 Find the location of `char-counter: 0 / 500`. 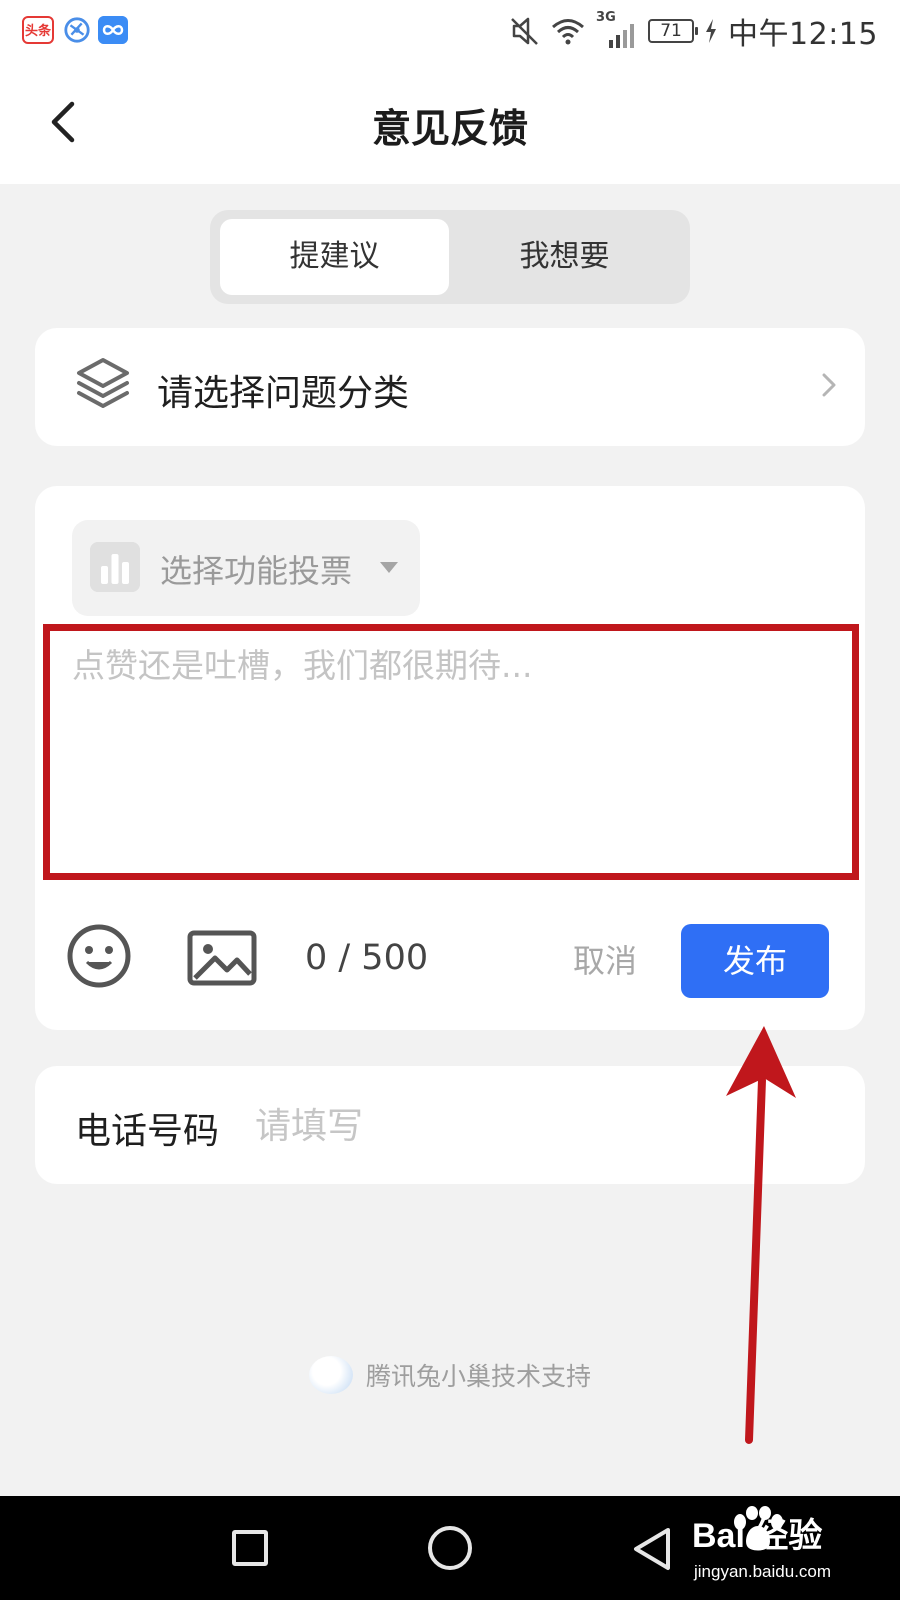

char-counter: 0 / 500 is located at coordinates (367, 958).